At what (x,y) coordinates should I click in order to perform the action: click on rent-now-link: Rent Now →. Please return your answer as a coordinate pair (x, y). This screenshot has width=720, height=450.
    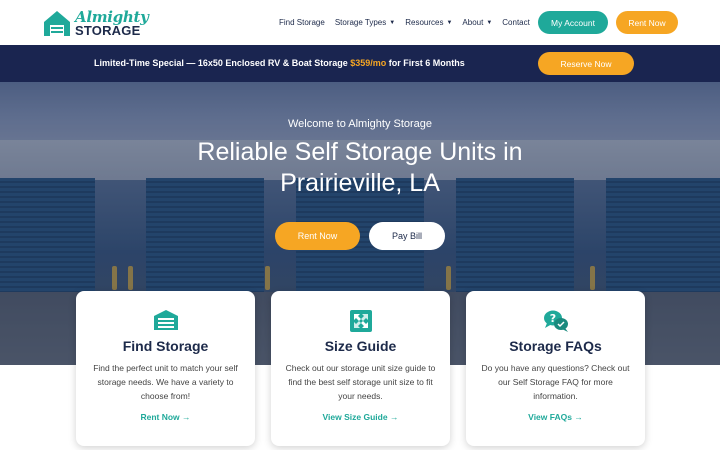
    Looking at the image, I should click on (165, 417).